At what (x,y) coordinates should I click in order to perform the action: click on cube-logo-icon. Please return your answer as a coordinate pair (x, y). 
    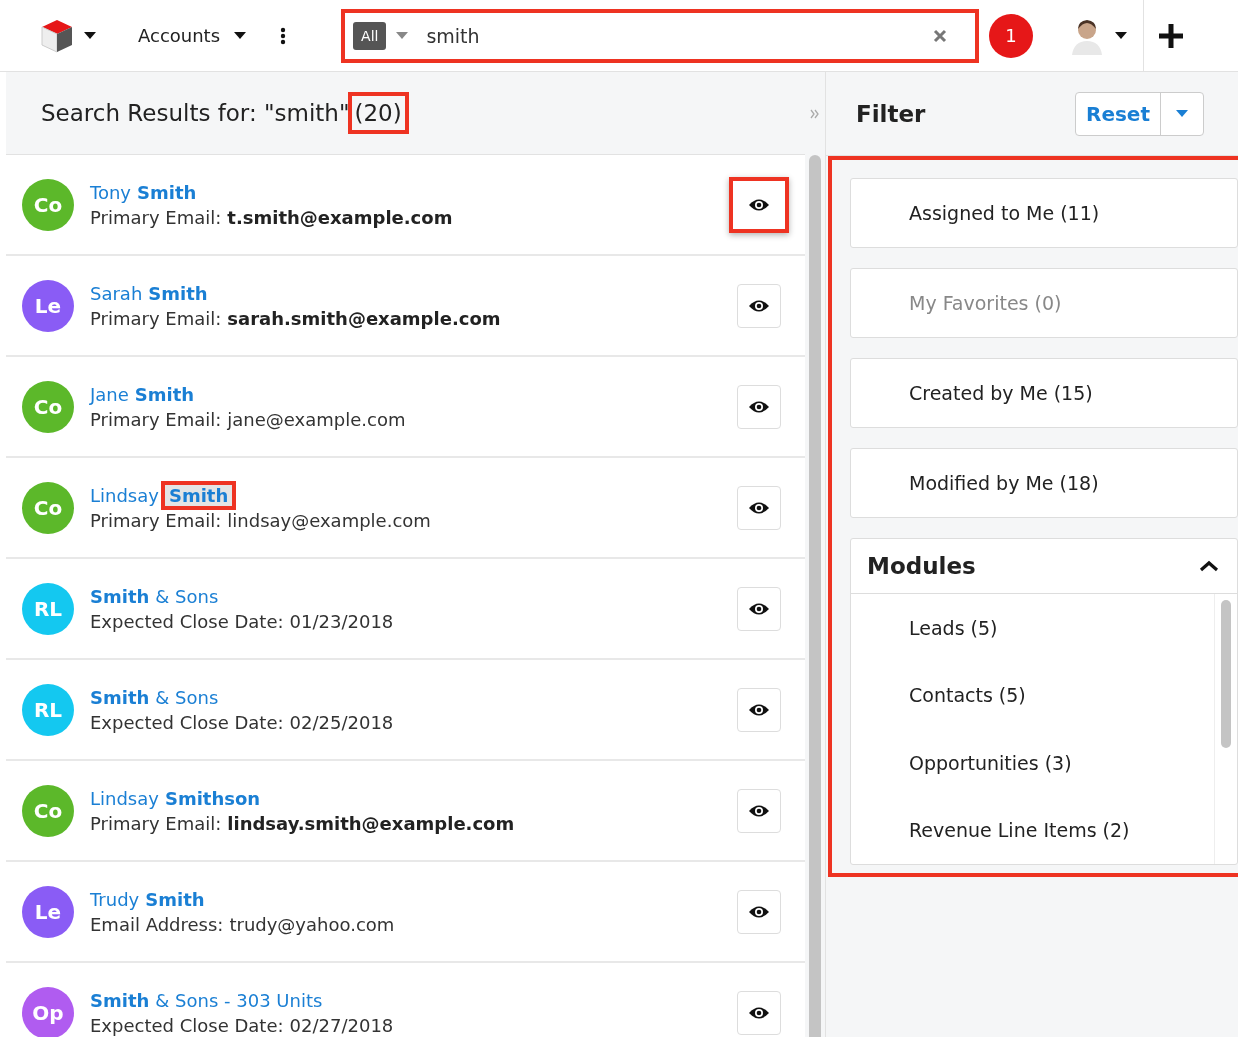
    Looking at the image, I should click on (57, 35).